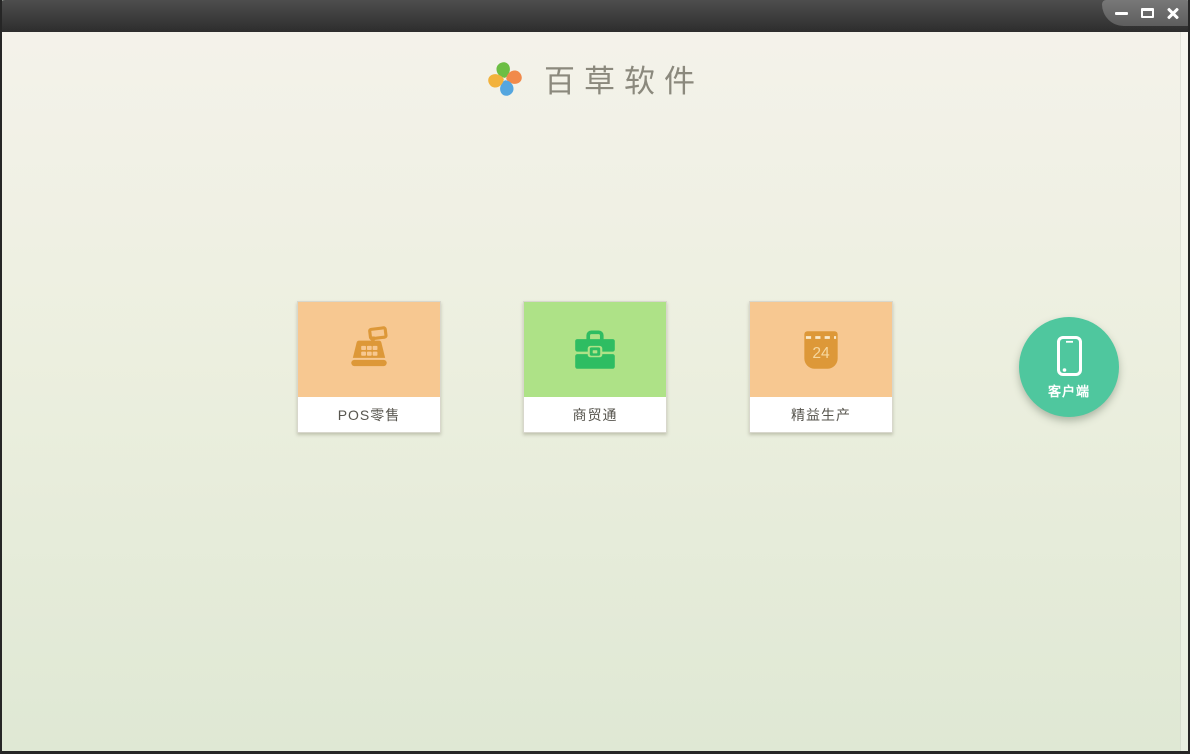 The width and height of the screenshot is (1190, 754). What do you see at coordinates (369, 345) in the screenshot?
I see `cash-register-icon` at bounding box center [369, 345].